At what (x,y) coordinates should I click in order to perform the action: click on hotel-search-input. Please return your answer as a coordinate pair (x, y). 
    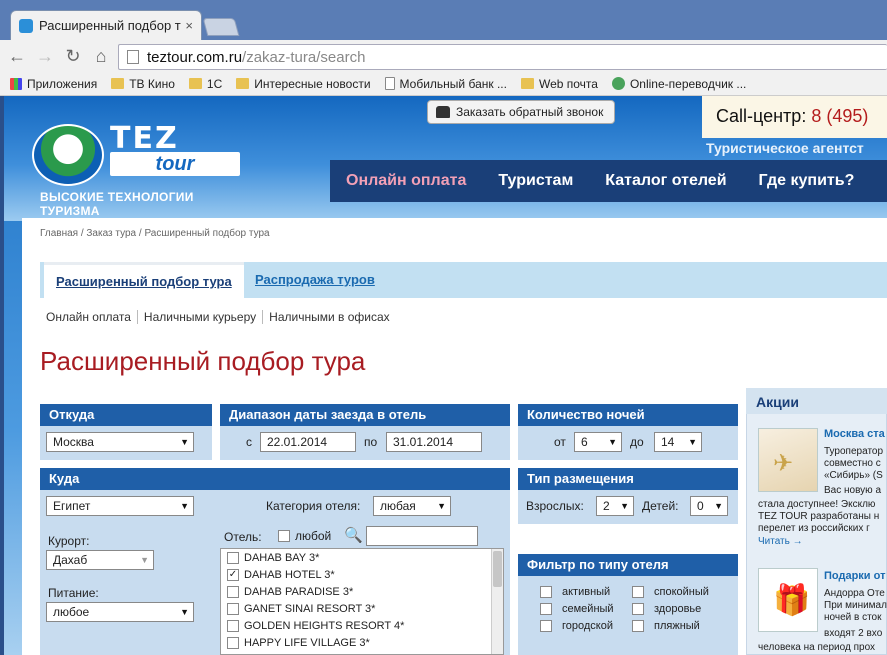
    Looking at the image, I should click on (422, 536).